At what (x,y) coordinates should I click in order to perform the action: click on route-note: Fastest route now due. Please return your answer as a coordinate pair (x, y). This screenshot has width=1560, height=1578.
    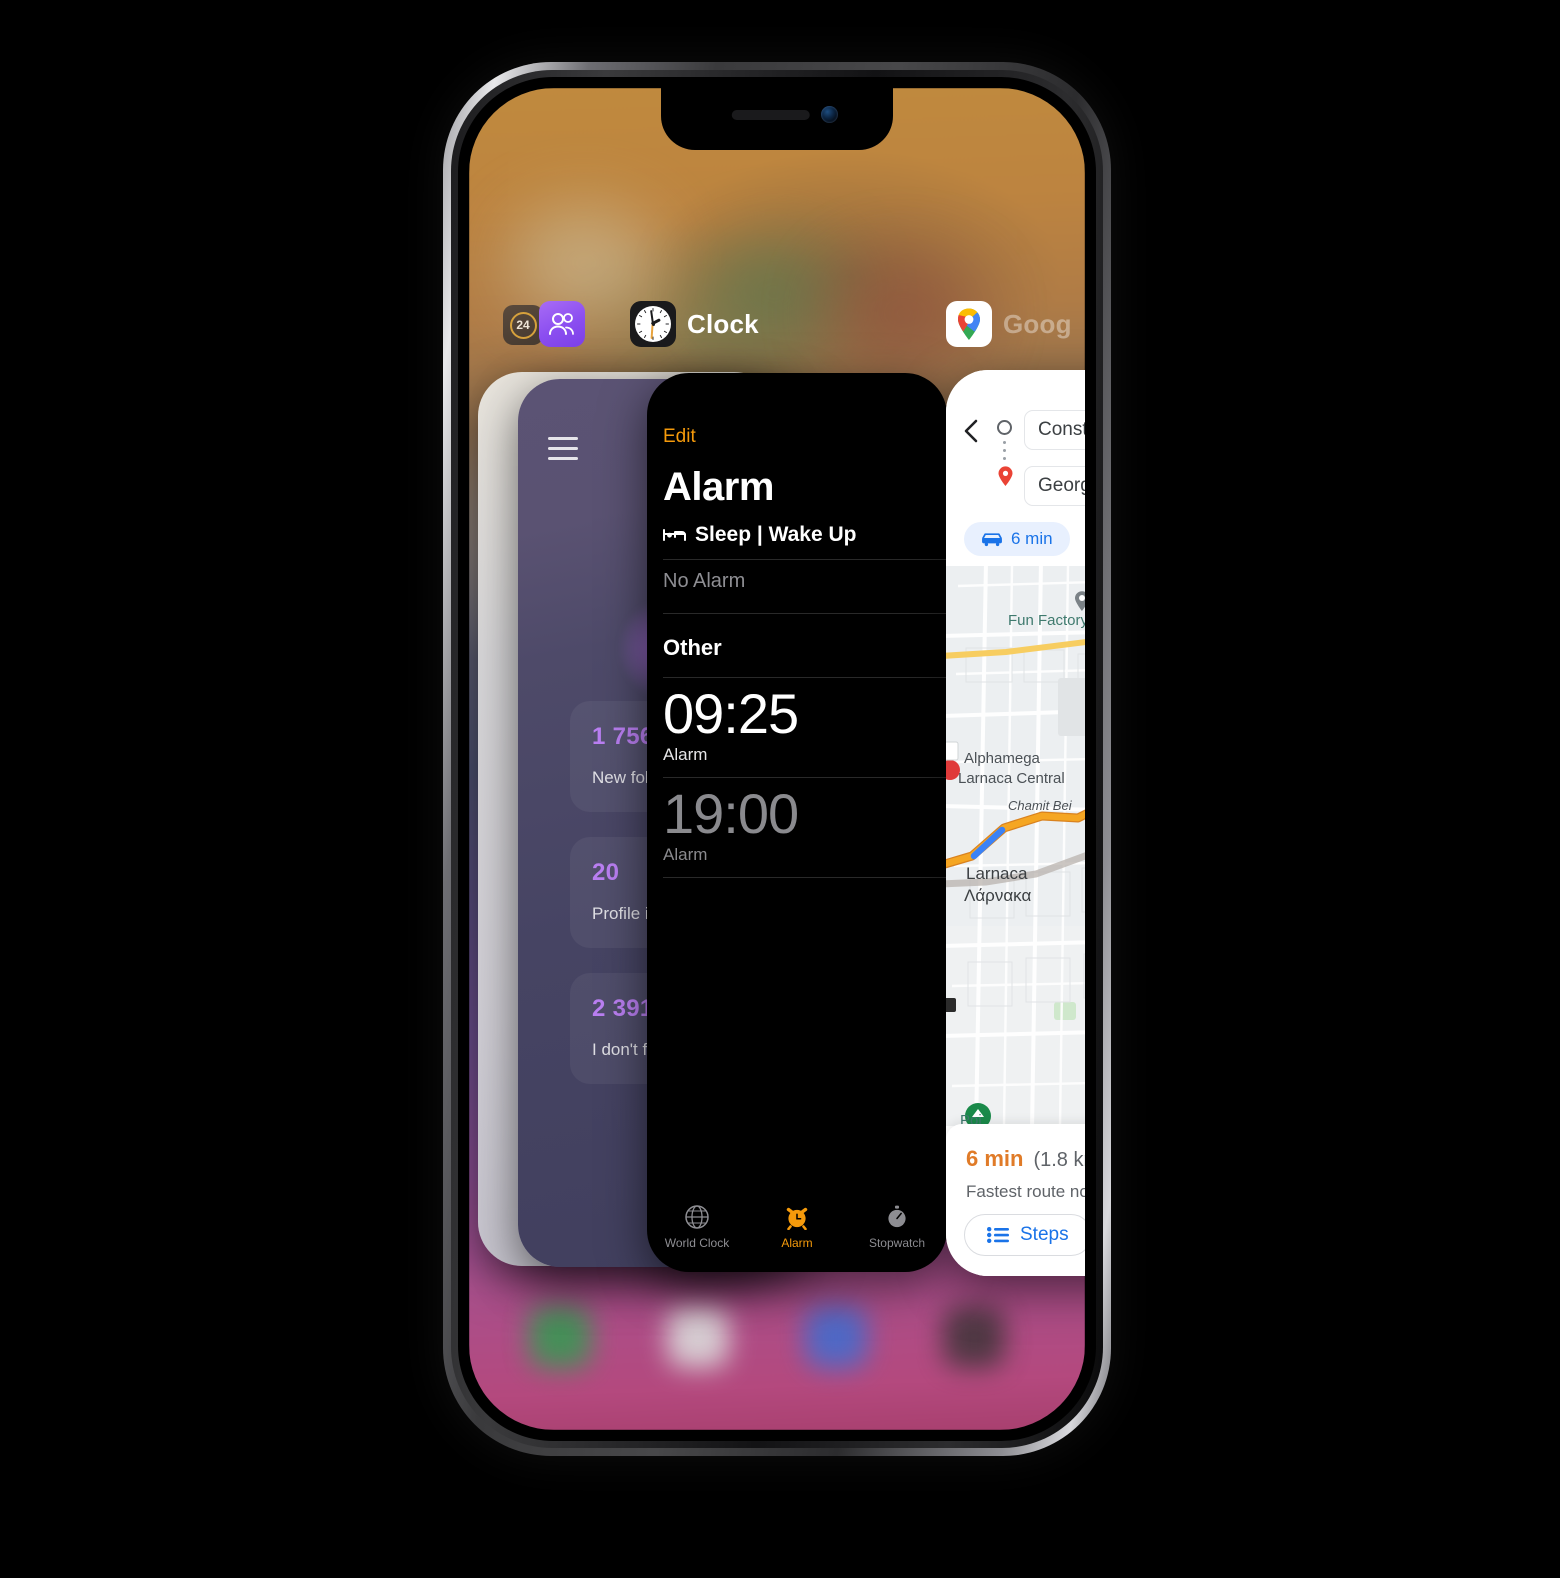
    Looking at the image, I should click on (1025, 1191).